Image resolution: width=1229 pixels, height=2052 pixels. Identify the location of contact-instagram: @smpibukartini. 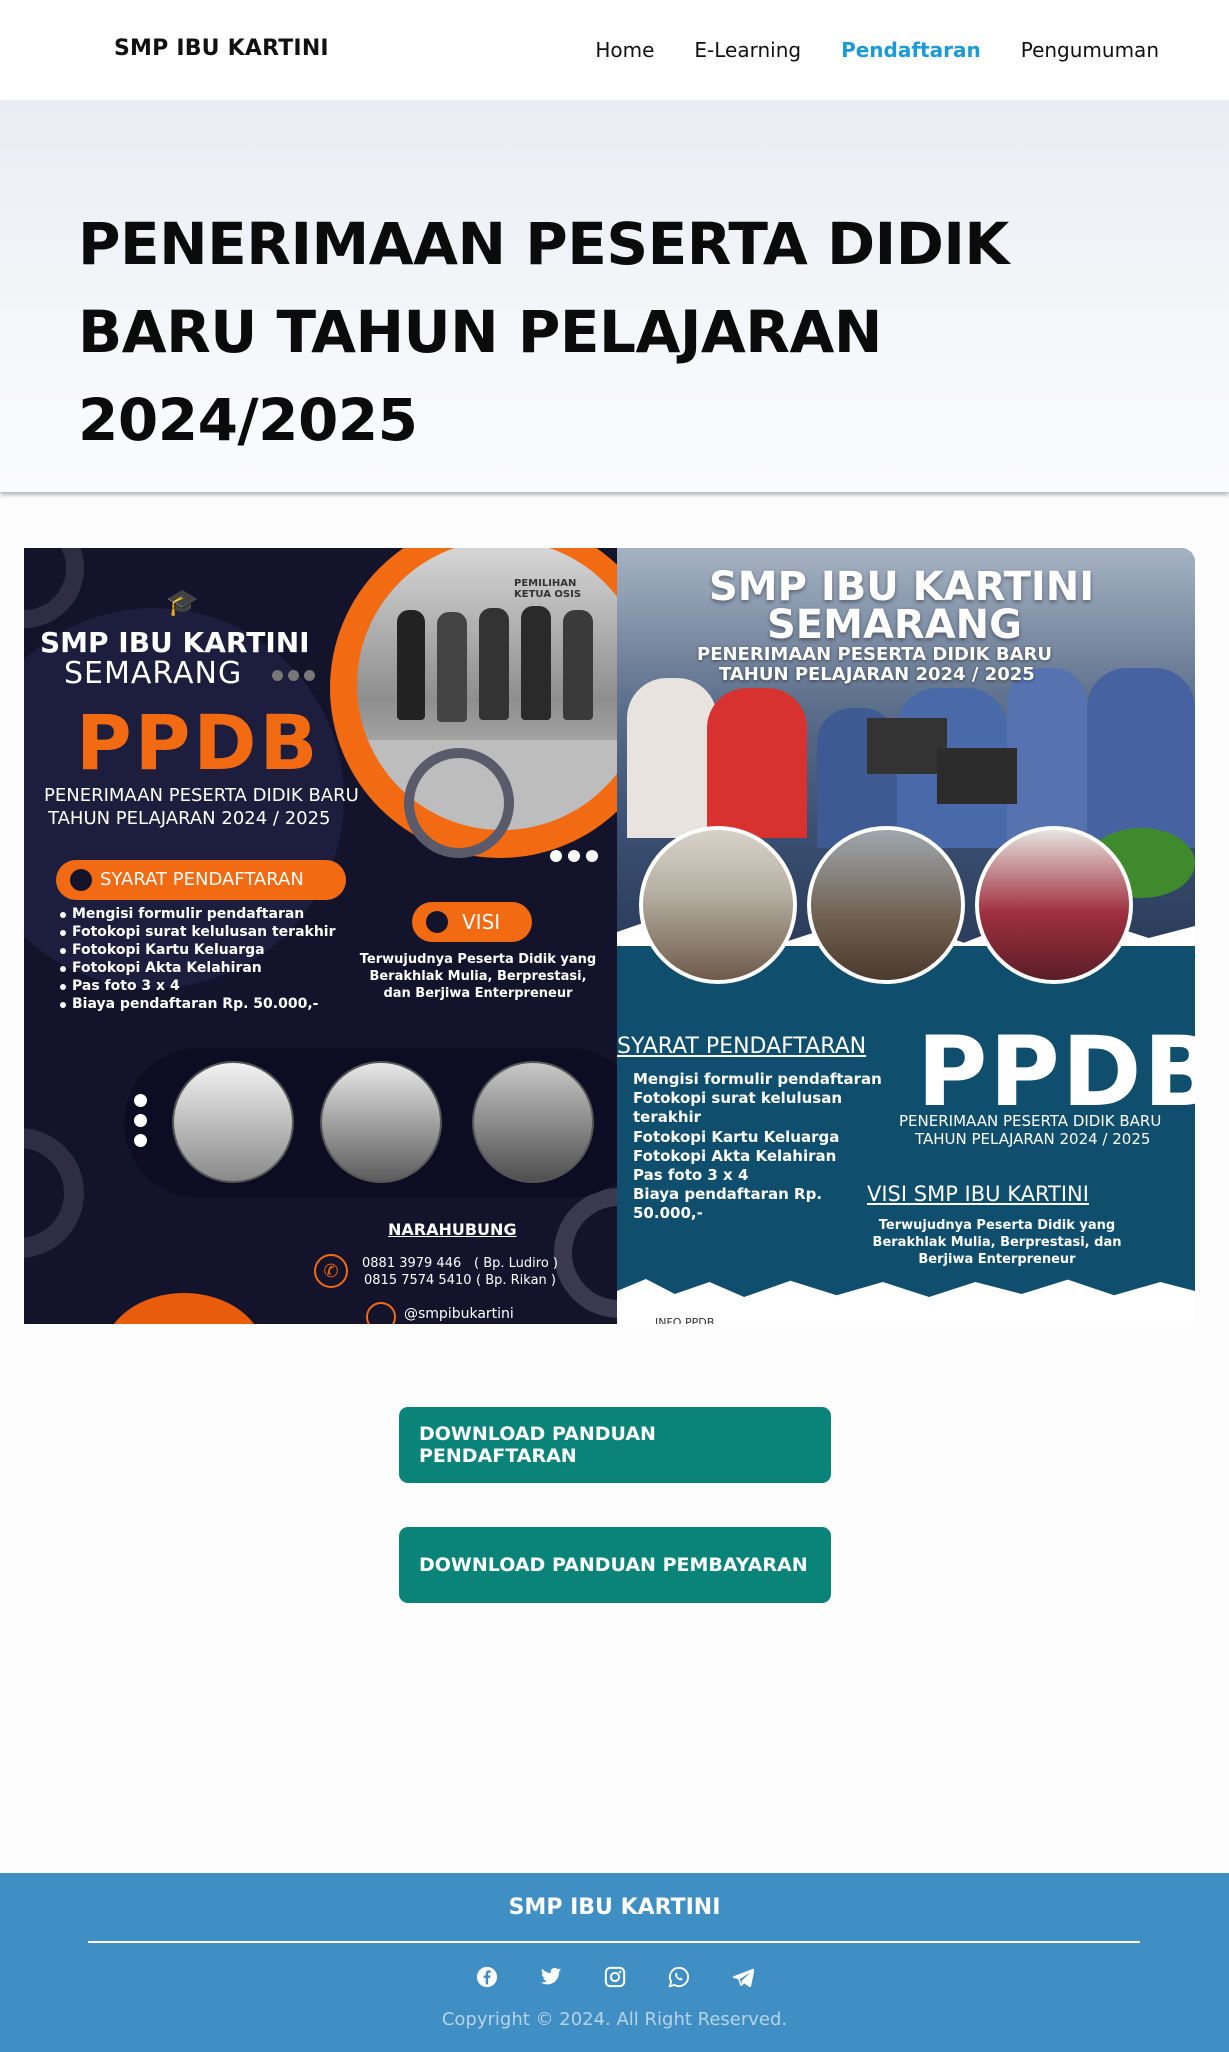
(459, 1314).